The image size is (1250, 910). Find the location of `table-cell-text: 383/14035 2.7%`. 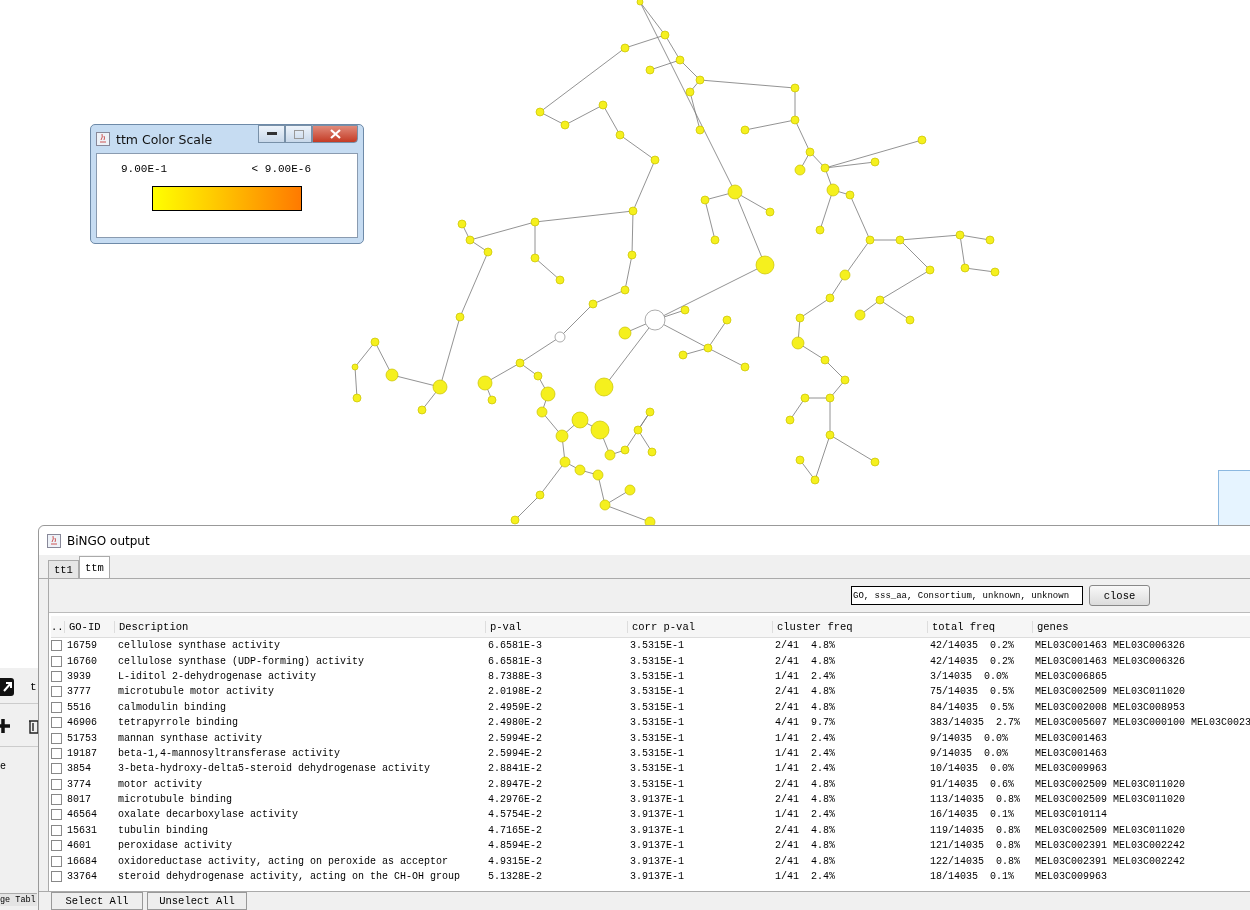

table-cell-text: 383/14035 2.7% is located at coordinates (975, 723).